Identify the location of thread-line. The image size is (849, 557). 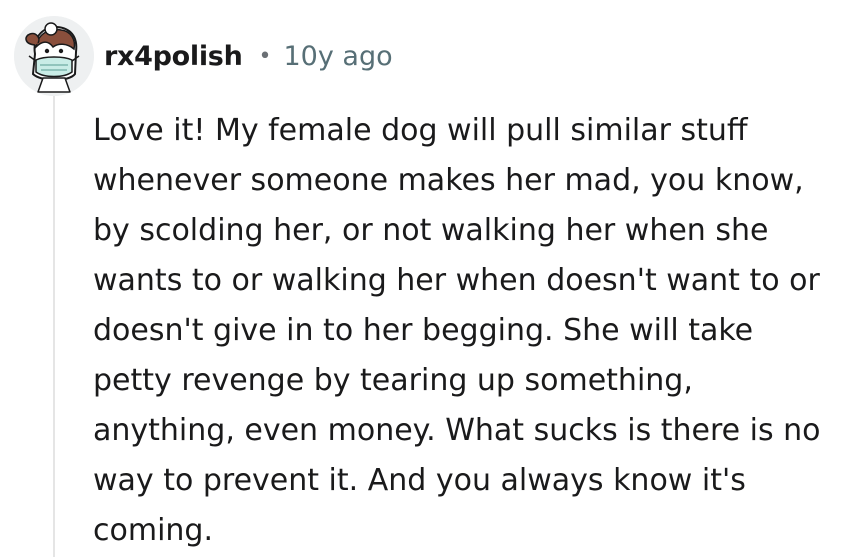
(54, 326).